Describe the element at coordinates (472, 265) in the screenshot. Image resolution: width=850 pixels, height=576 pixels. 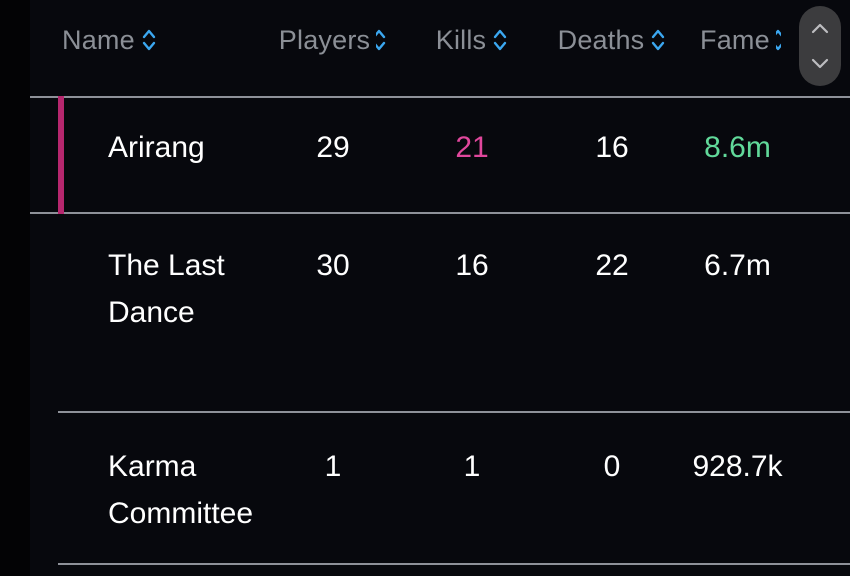
I see `cell-kills: 16` at that location.